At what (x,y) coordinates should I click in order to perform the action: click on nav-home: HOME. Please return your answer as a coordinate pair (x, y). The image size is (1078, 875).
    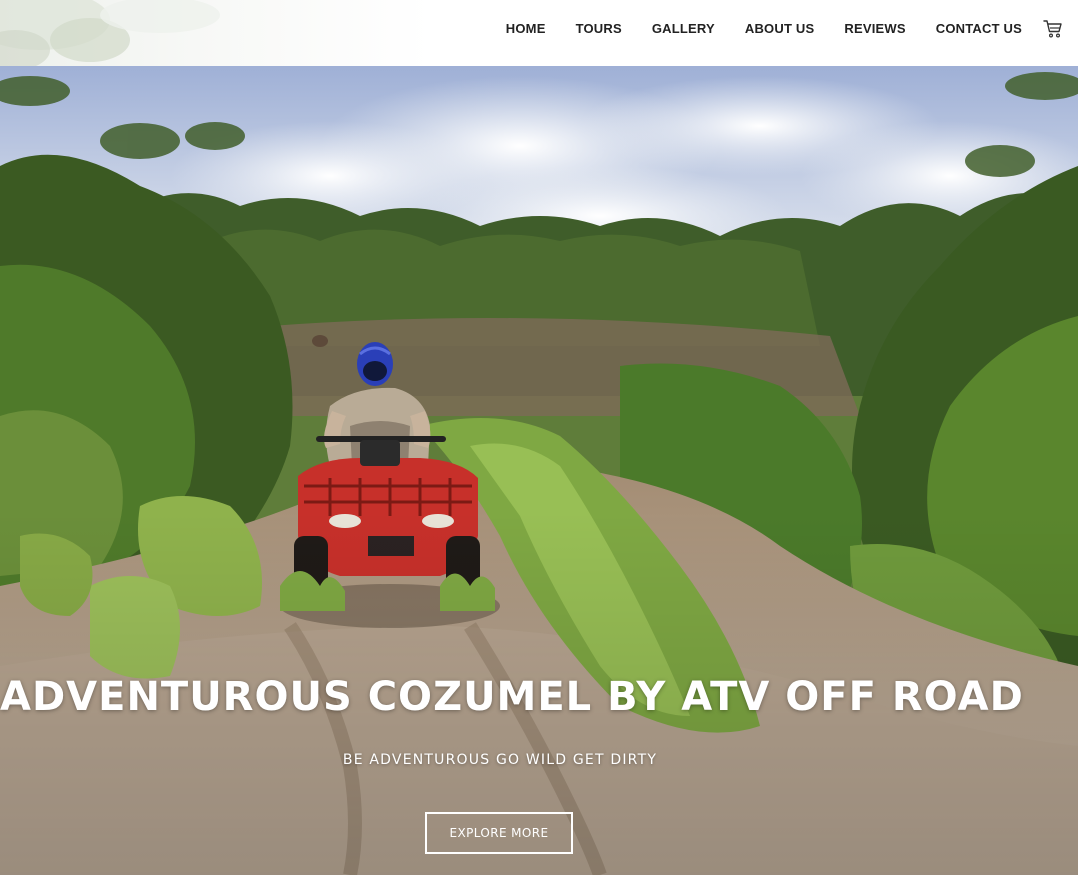
    Looking at the image, I should click on (526, 28).